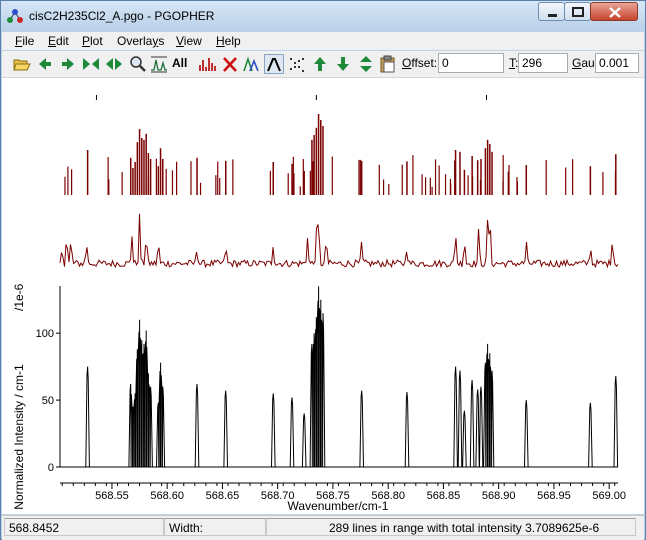 This screenshot has width=646, height=540. Describe the element at coordinates (514, 63) in the screenshot. I see `temperature-label: T:` at that location.